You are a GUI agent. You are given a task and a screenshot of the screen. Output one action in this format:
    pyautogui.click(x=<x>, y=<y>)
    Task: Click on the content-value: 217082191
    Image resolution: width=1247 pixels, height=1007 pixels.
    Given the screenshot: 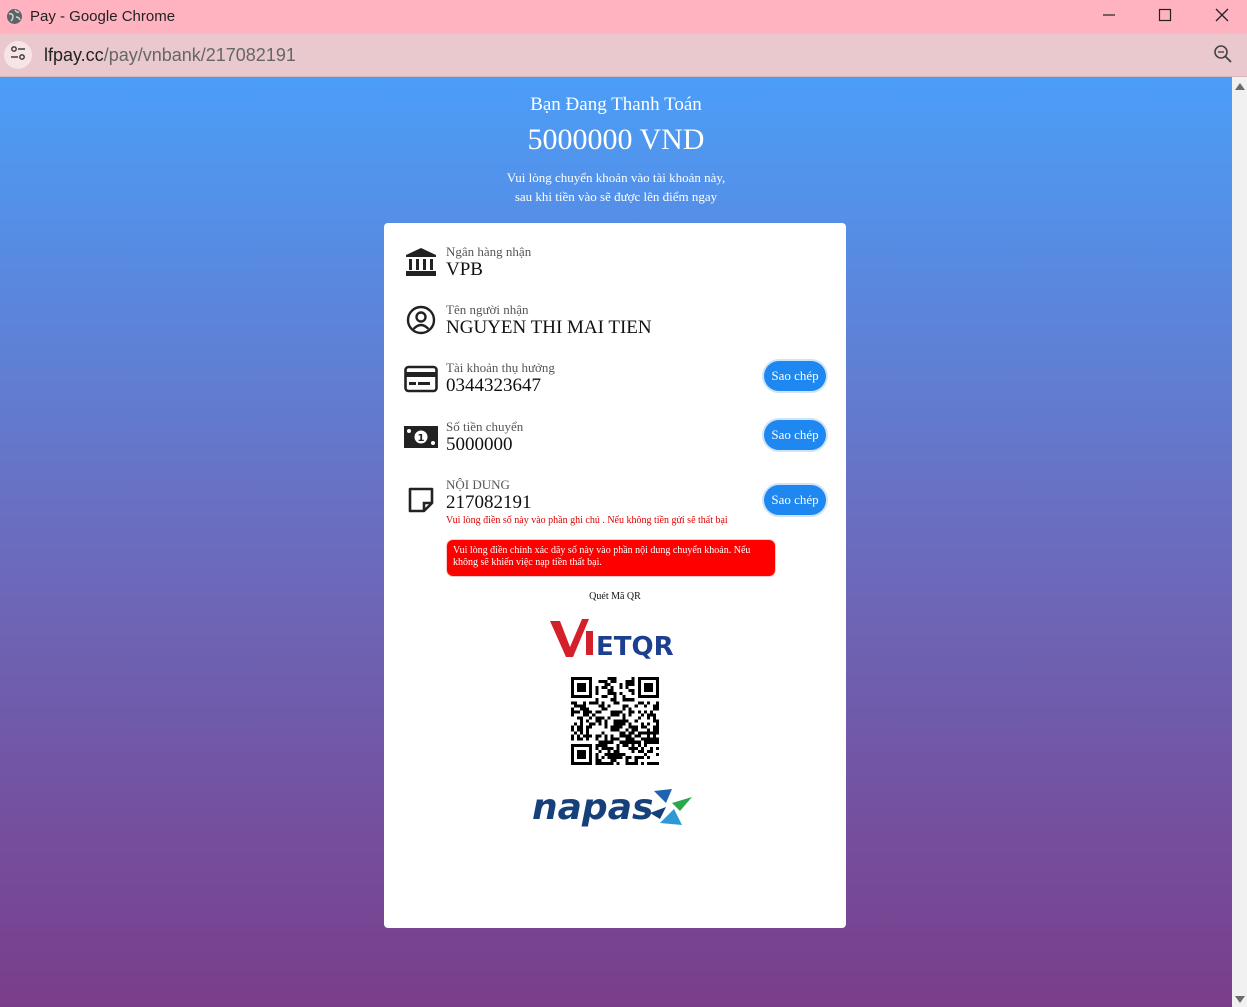 What is the action you would take?
    pyautogui.click(x=489, y=502)
    